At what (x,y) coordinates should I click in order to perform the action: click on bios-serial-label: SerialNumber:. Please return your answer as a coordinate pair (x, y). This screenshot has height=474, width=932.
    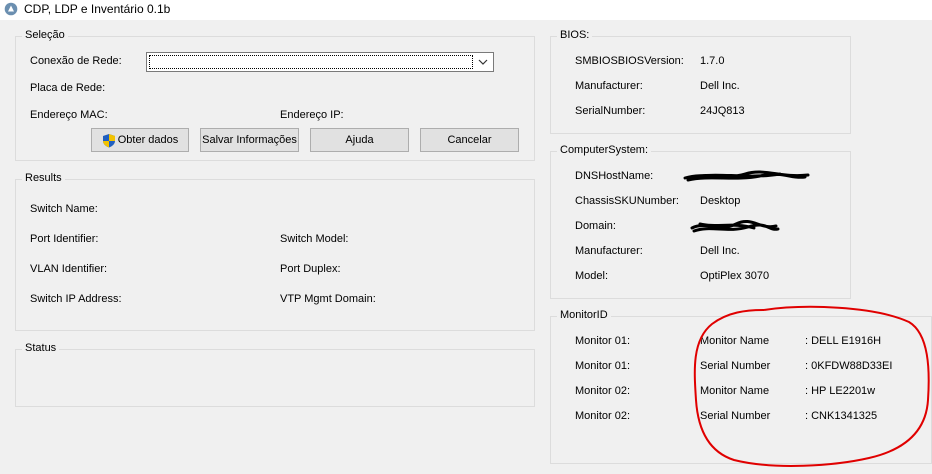
    Looking at the image, I should click on (610, 111).